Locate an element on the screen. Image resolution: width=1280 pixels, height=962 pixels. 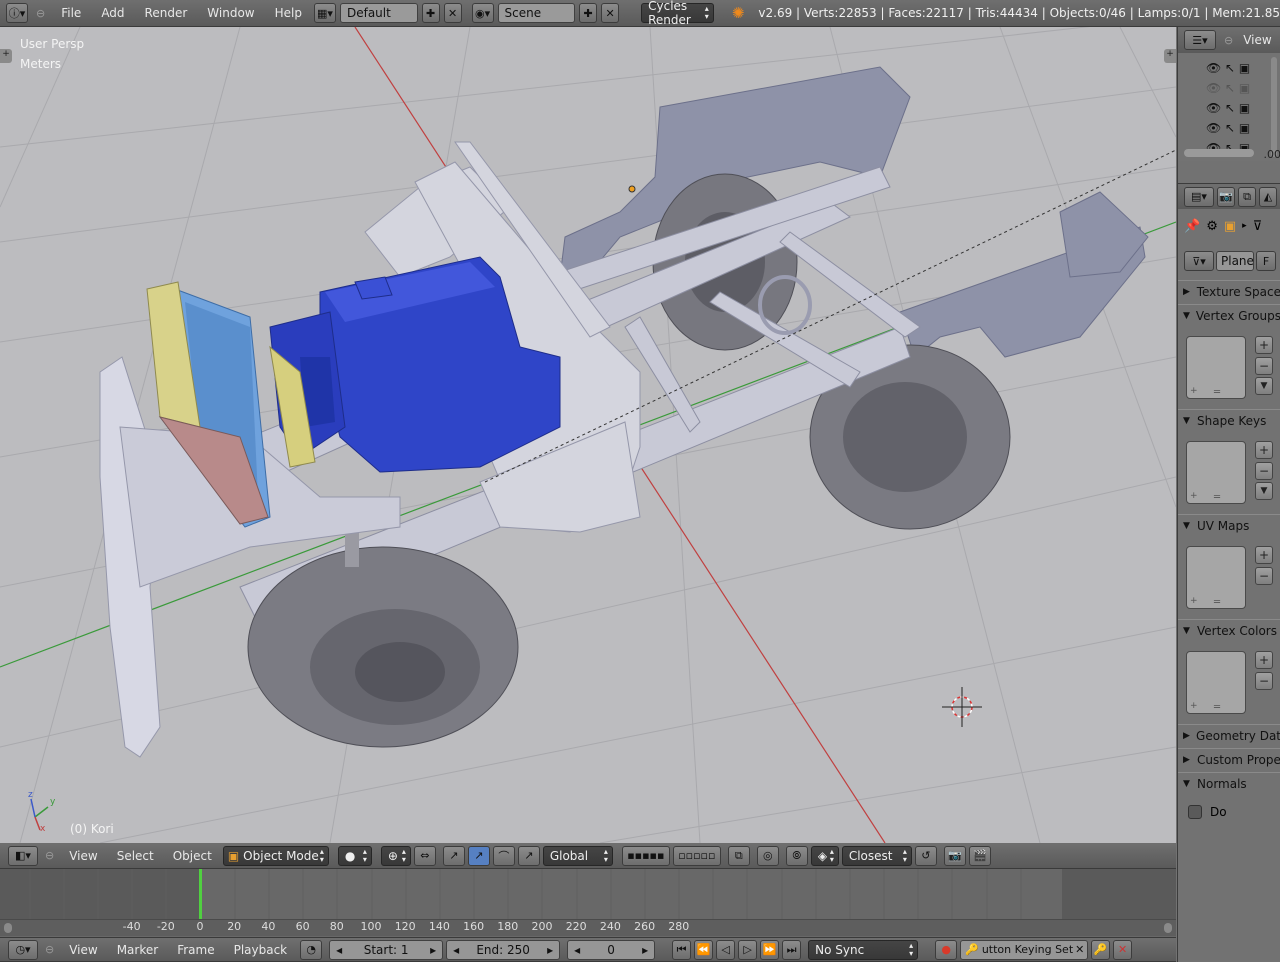
render-tab-icon: 📷 is located at coordinates (1226, 196).